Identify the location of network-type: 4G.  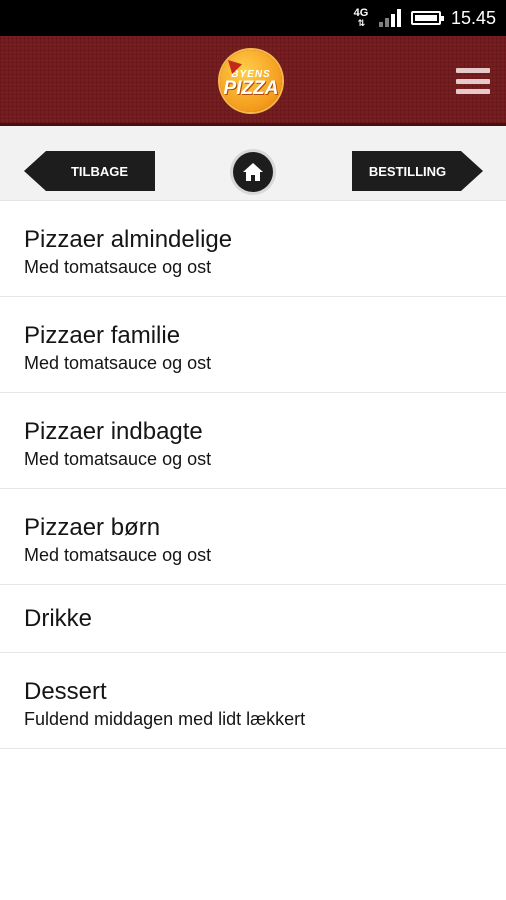
(361, 13).